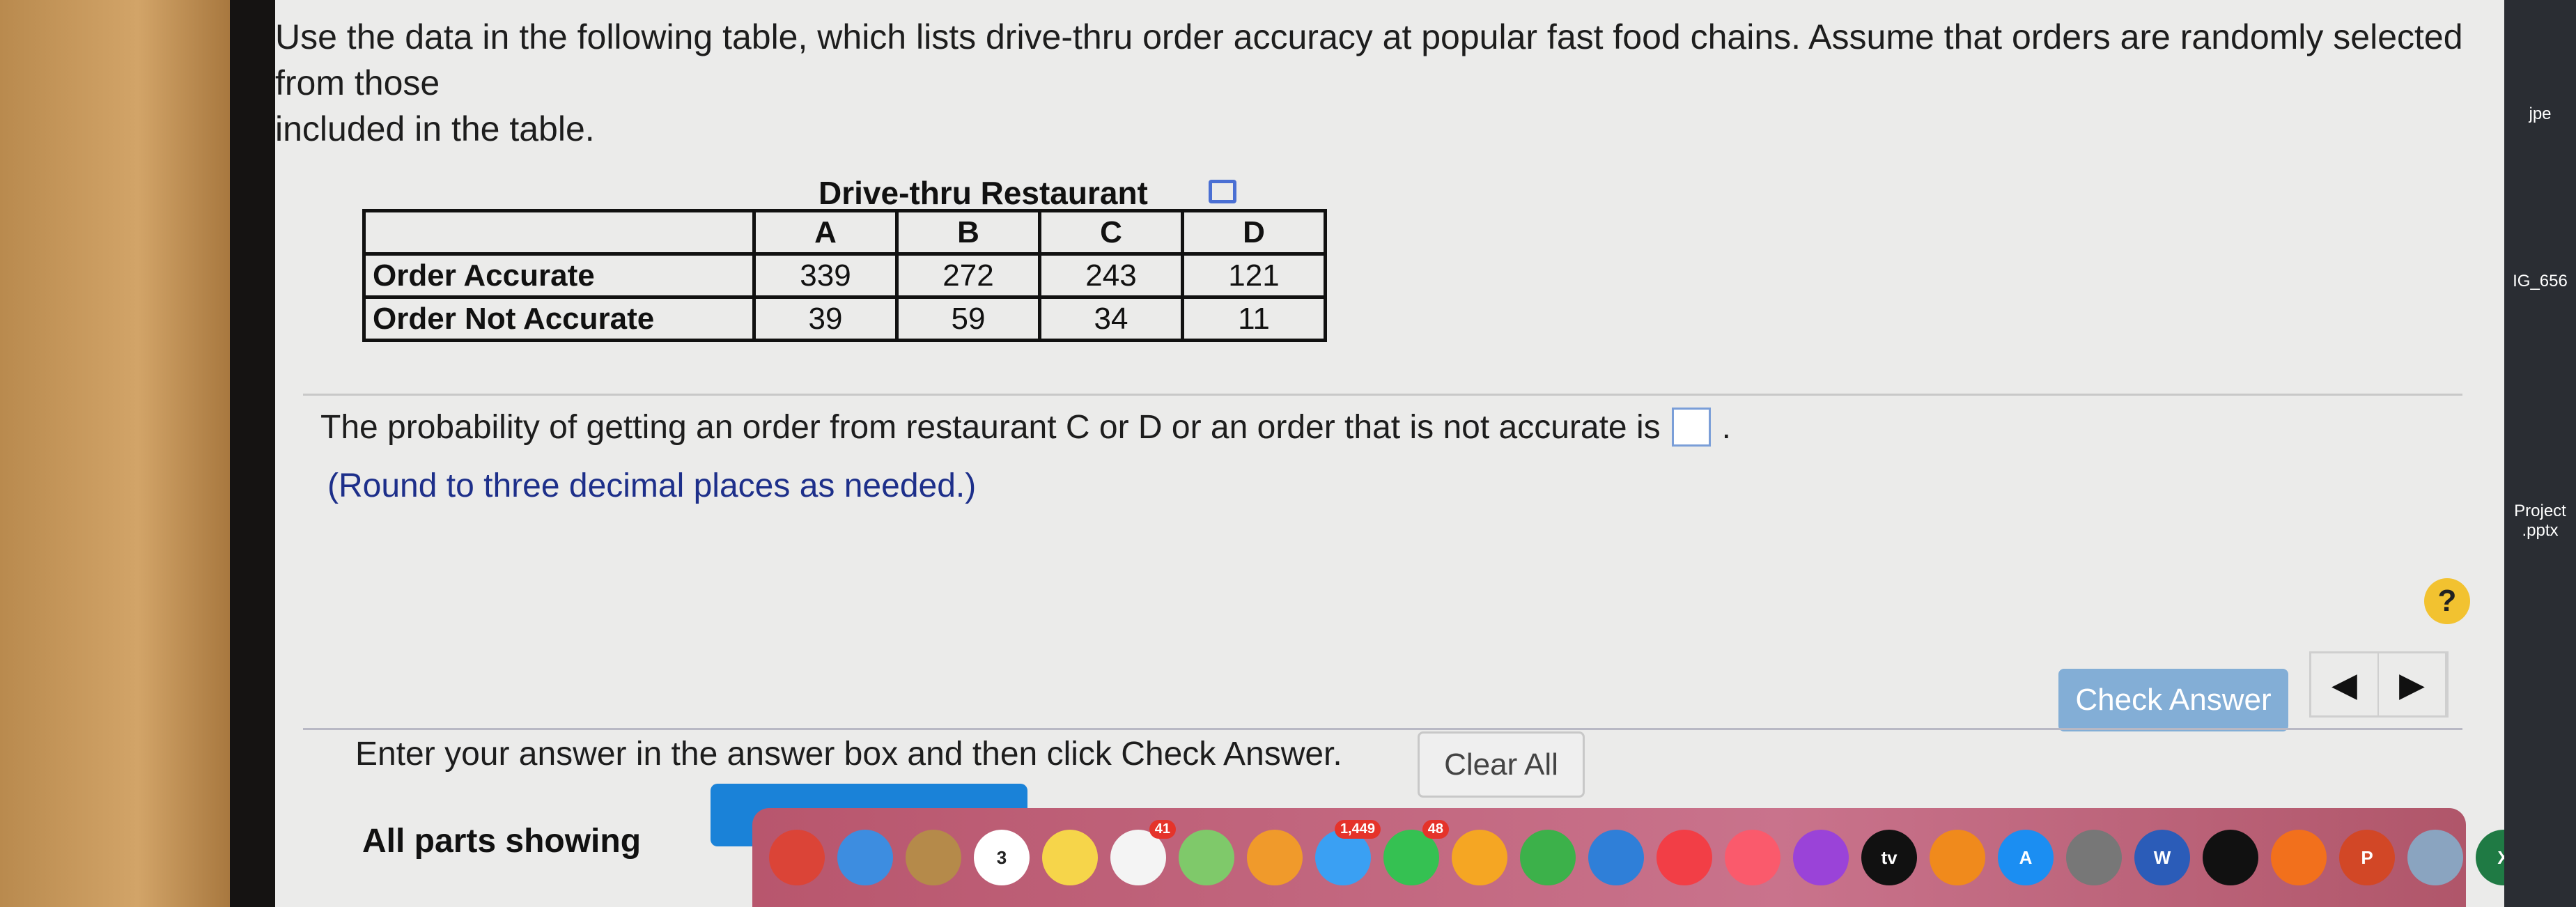 The width and height of the screenshot is (2576, 907). Describe the element at coordinates (2447, 601) in the screenshot. I see `help-button: ?` at that location.